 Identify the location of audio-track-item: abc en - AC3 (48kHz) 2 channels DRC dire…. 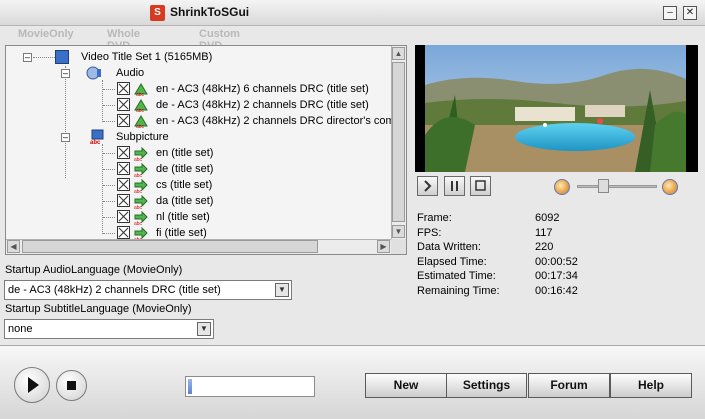
(199, 121).